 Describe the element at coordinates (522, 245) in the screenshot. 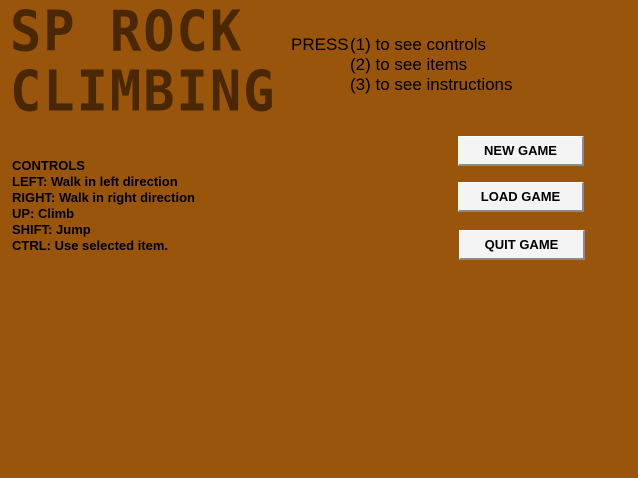

I see `quit-game-button: QUIT GAME` at that location.